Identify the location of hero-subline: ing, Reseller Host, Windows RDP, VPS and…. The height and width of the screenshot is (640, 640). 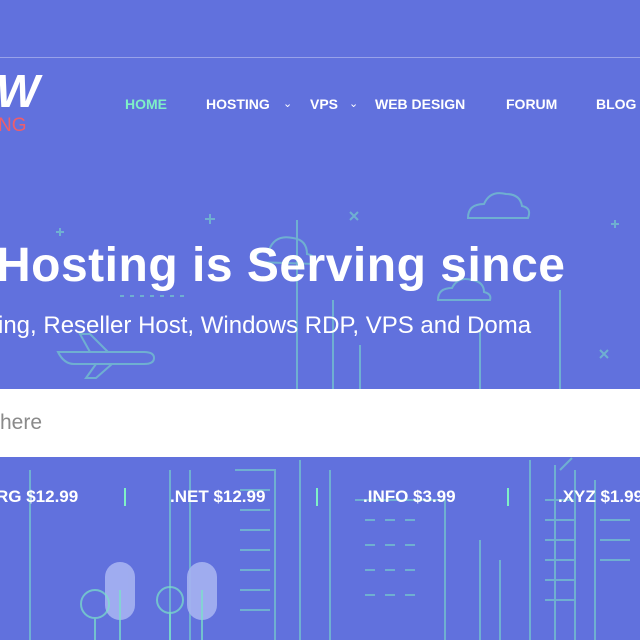
(266, 325).